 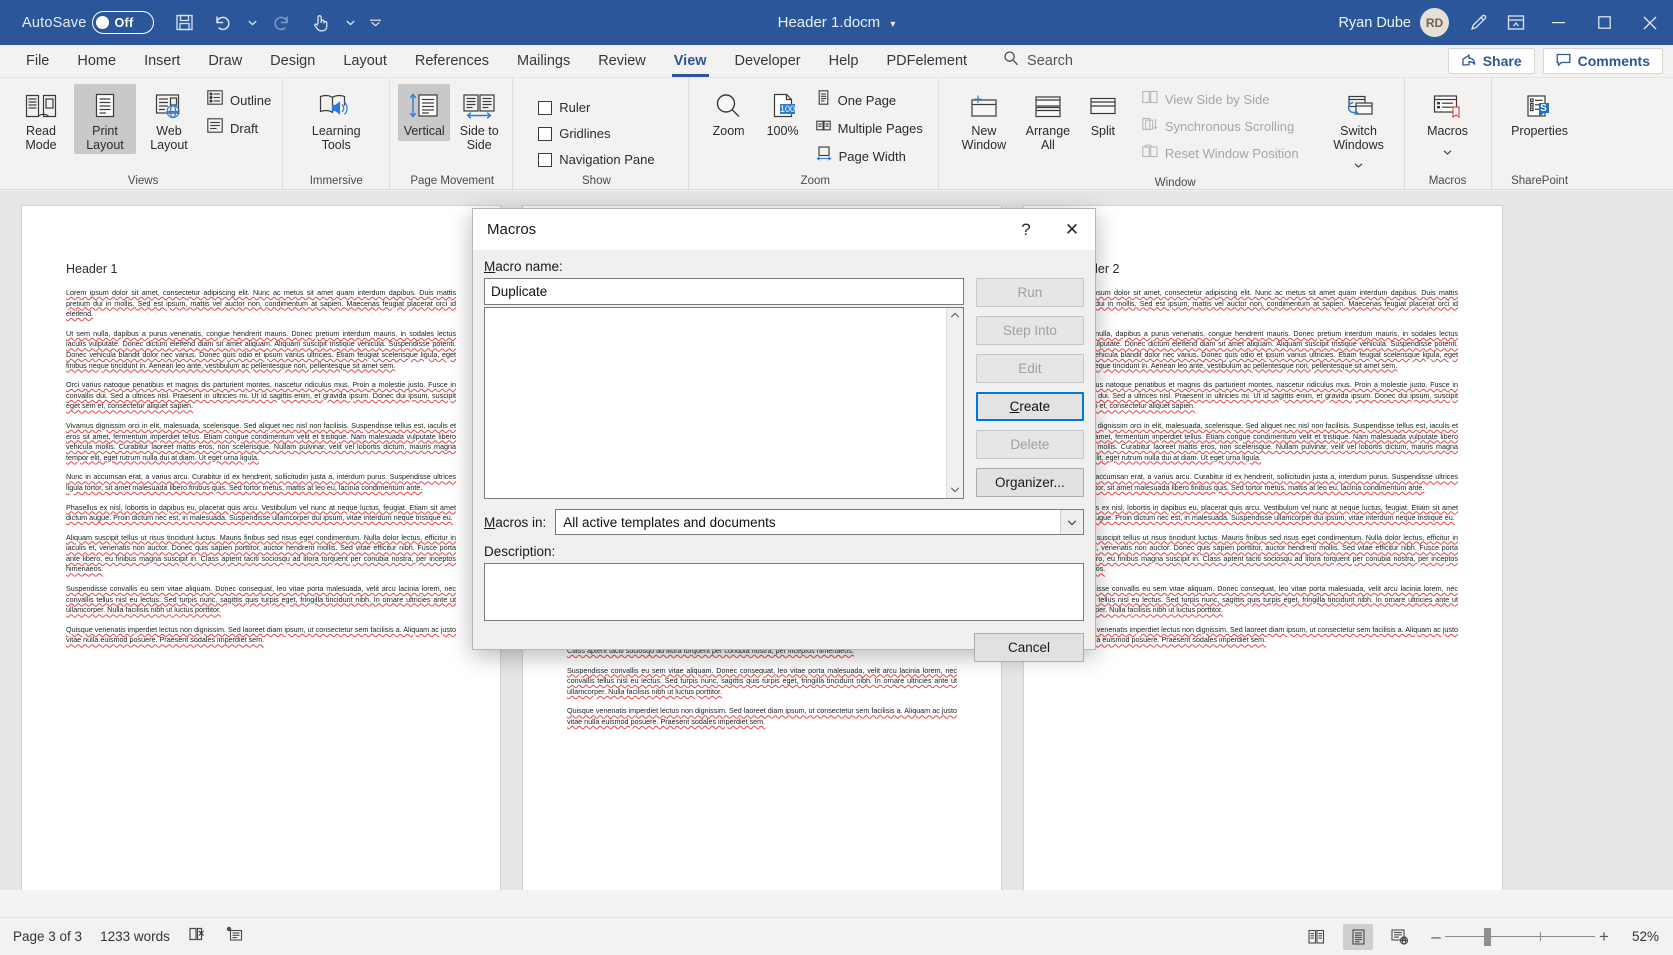 I want to click on synchronous-scrolling-button: Synchronous Scrolling, so click(x=1220, y=126).